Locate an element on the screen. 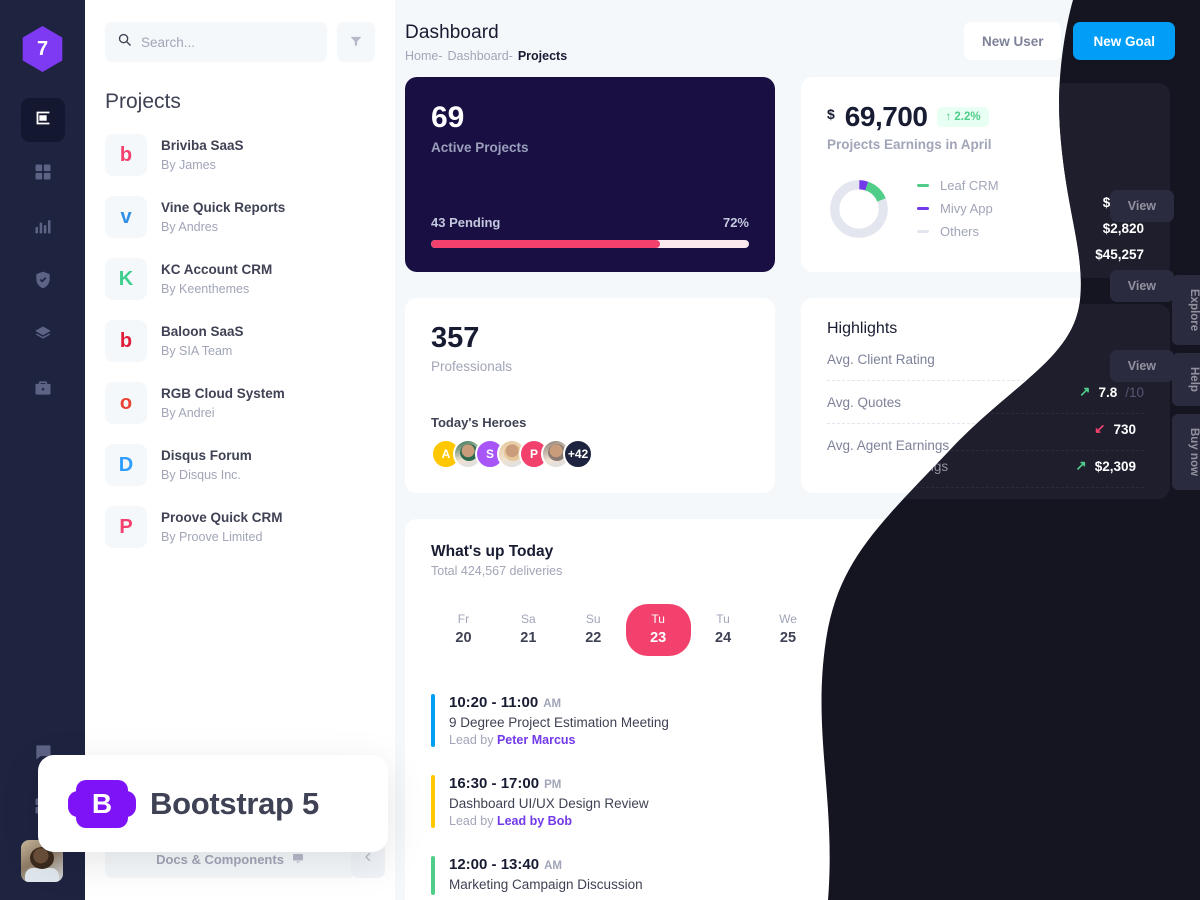 The width and height of the screenshot is (1200, 900). side-tabs: Explore Help Buy now is located at coordinates (1186, 383).